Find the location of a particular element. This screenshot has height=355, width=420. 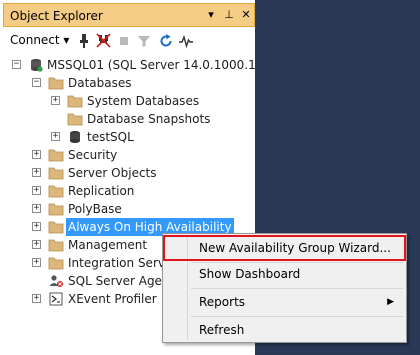

title-highlight: Object Explorer ▾ ⊥ ✕ is located at coordinates (129, 15).